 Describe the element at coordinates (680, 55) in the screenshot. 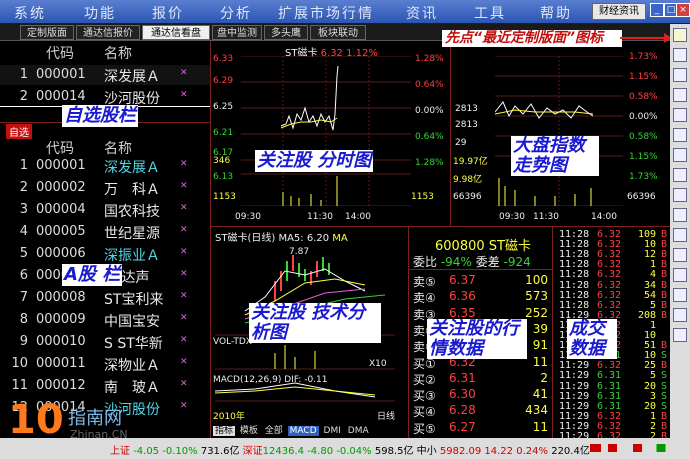

I see `grid-icon` at that location.